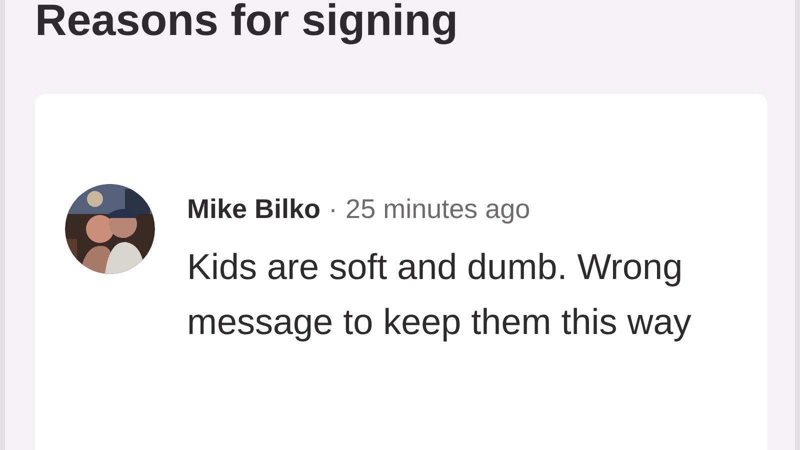 The height and width of the screenshot is (450, 800). What do you see at coordinates (247, 21) in the screenshot?
I see `section-heading: Reasons for signing` at bounding box center [247, 21].